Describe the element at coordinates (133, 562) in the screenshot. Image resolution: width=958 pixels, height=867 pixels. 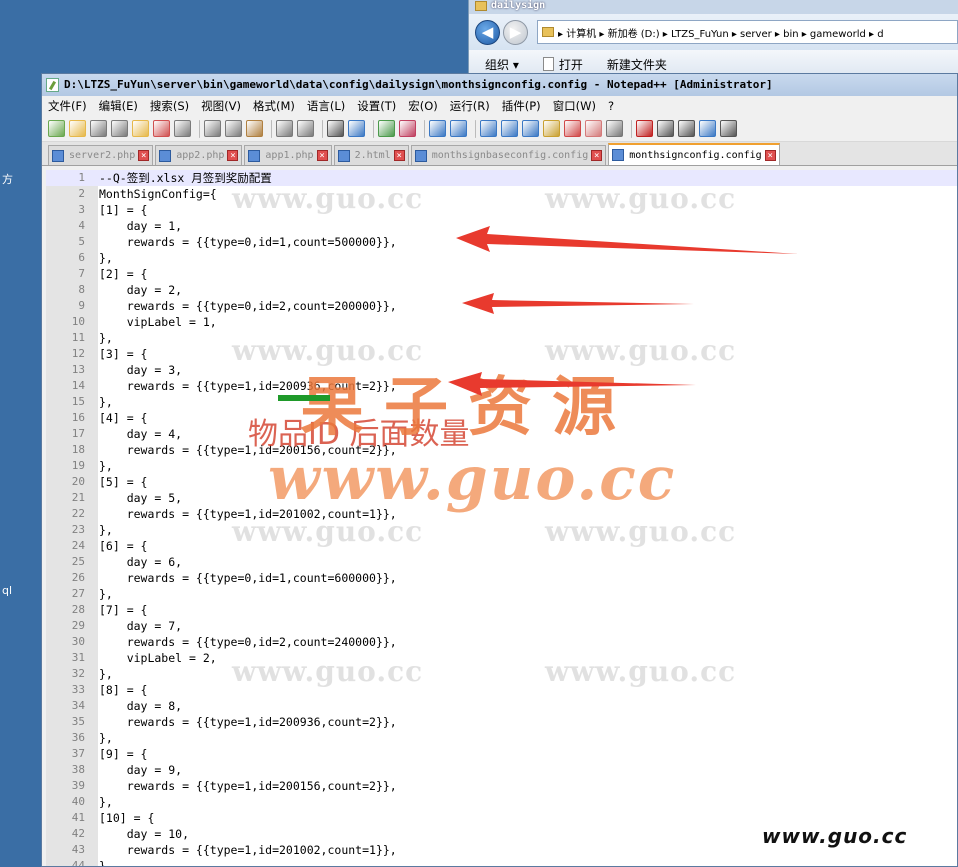
I see `code-text: day = 6,` at that location.